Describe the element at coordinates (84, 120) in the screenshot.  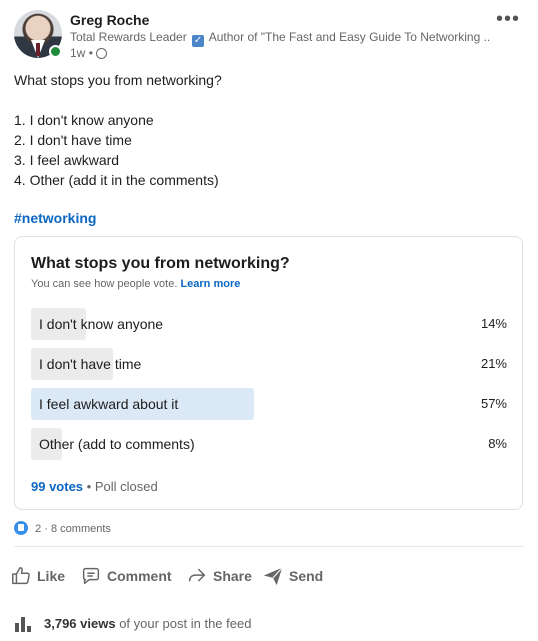
I see `post-line: 1. I don't know anyone` at that location.